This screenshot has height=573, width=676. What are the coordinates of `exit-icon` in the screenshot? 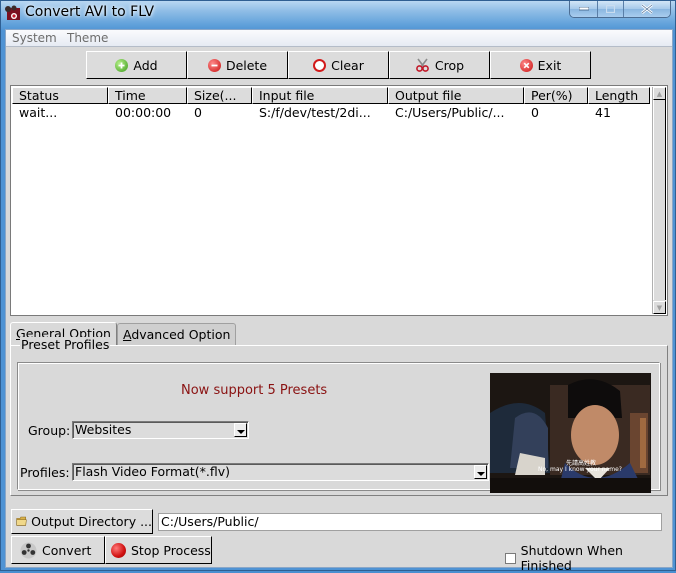 It's located at (526, 65).